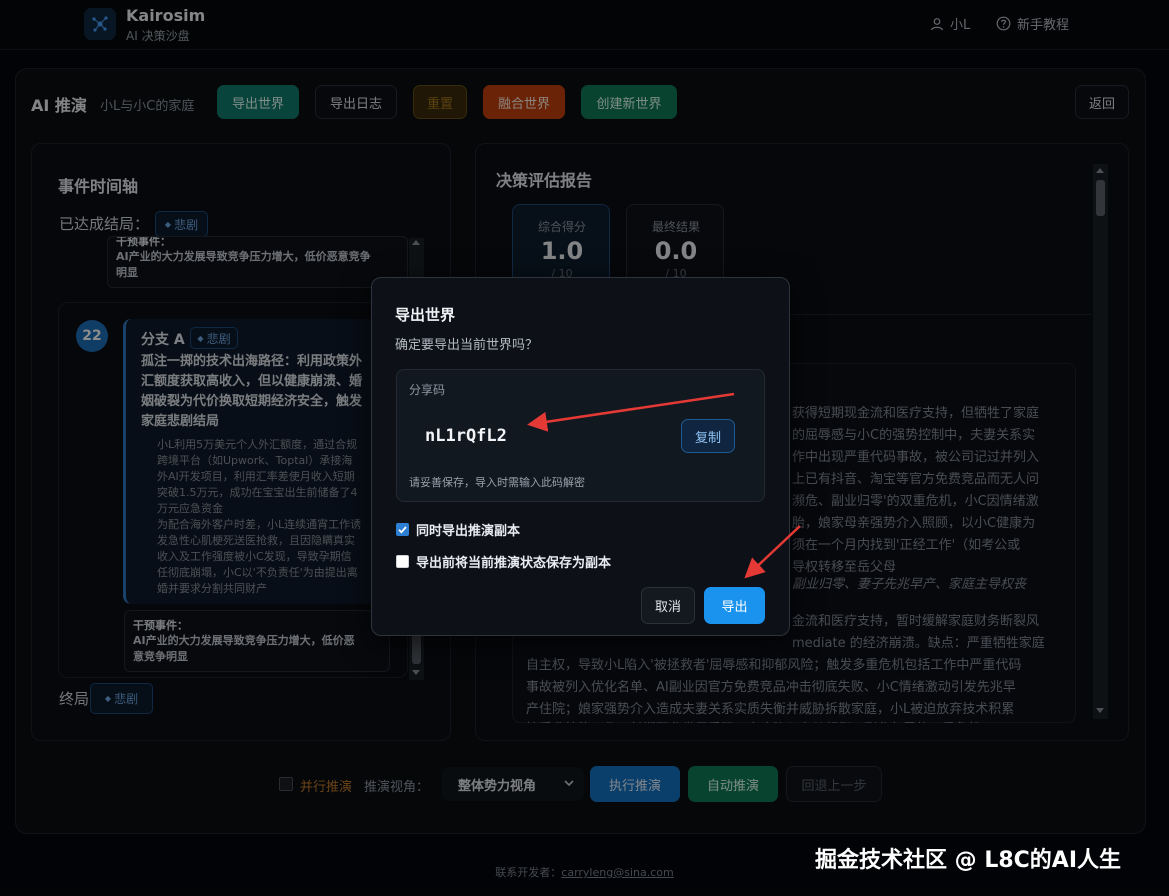  What do you see at coordinates (631, 412) in the screenshot?
I see `arrow-to-share-code` at bounding box center [631, 412].